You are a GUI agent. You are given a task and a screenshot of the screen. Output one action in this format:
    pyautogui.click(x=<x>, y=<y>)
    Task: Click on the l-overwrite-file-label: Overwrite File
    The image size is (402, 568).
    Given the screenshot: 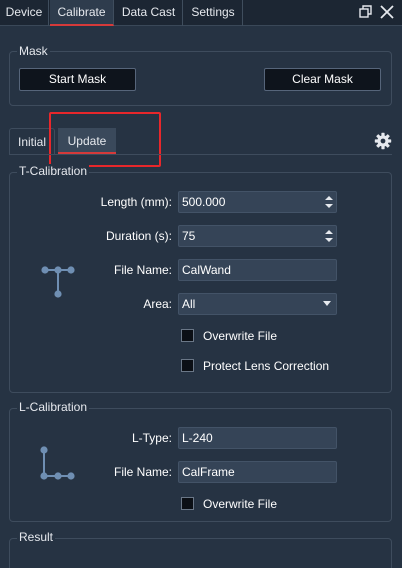 What is the action you would take?
    pyautogui.click(x=240, y=504)
    